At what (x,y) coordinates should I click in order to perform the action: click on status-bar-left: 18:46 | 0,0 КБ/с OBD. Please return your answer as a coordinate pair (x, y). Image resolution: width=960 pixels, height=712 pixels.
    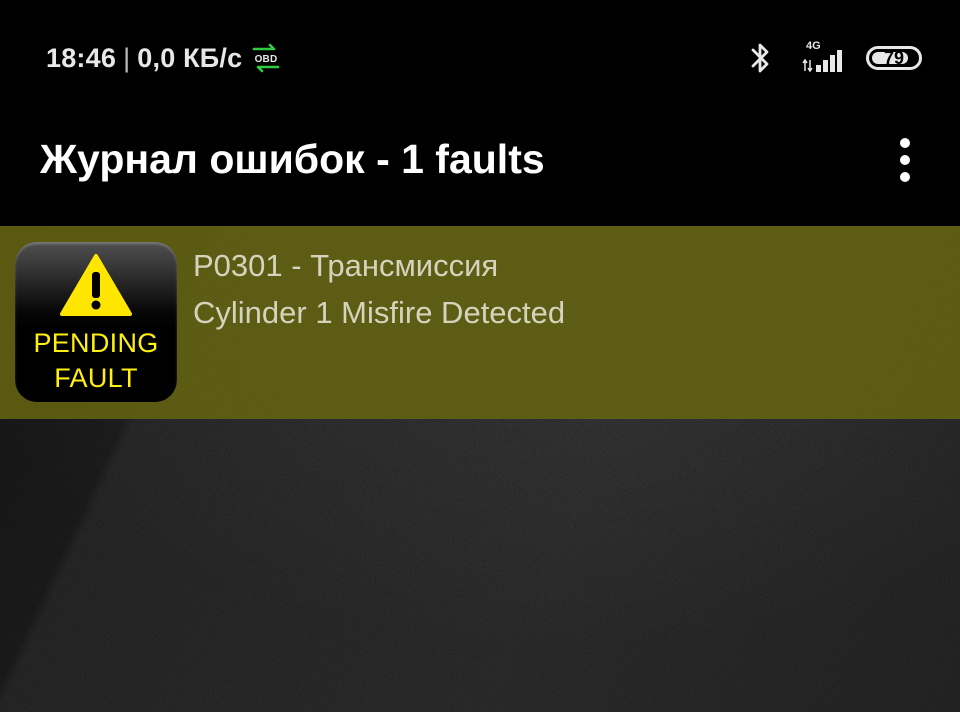
    Looking at the image, I should click on (164, 58).